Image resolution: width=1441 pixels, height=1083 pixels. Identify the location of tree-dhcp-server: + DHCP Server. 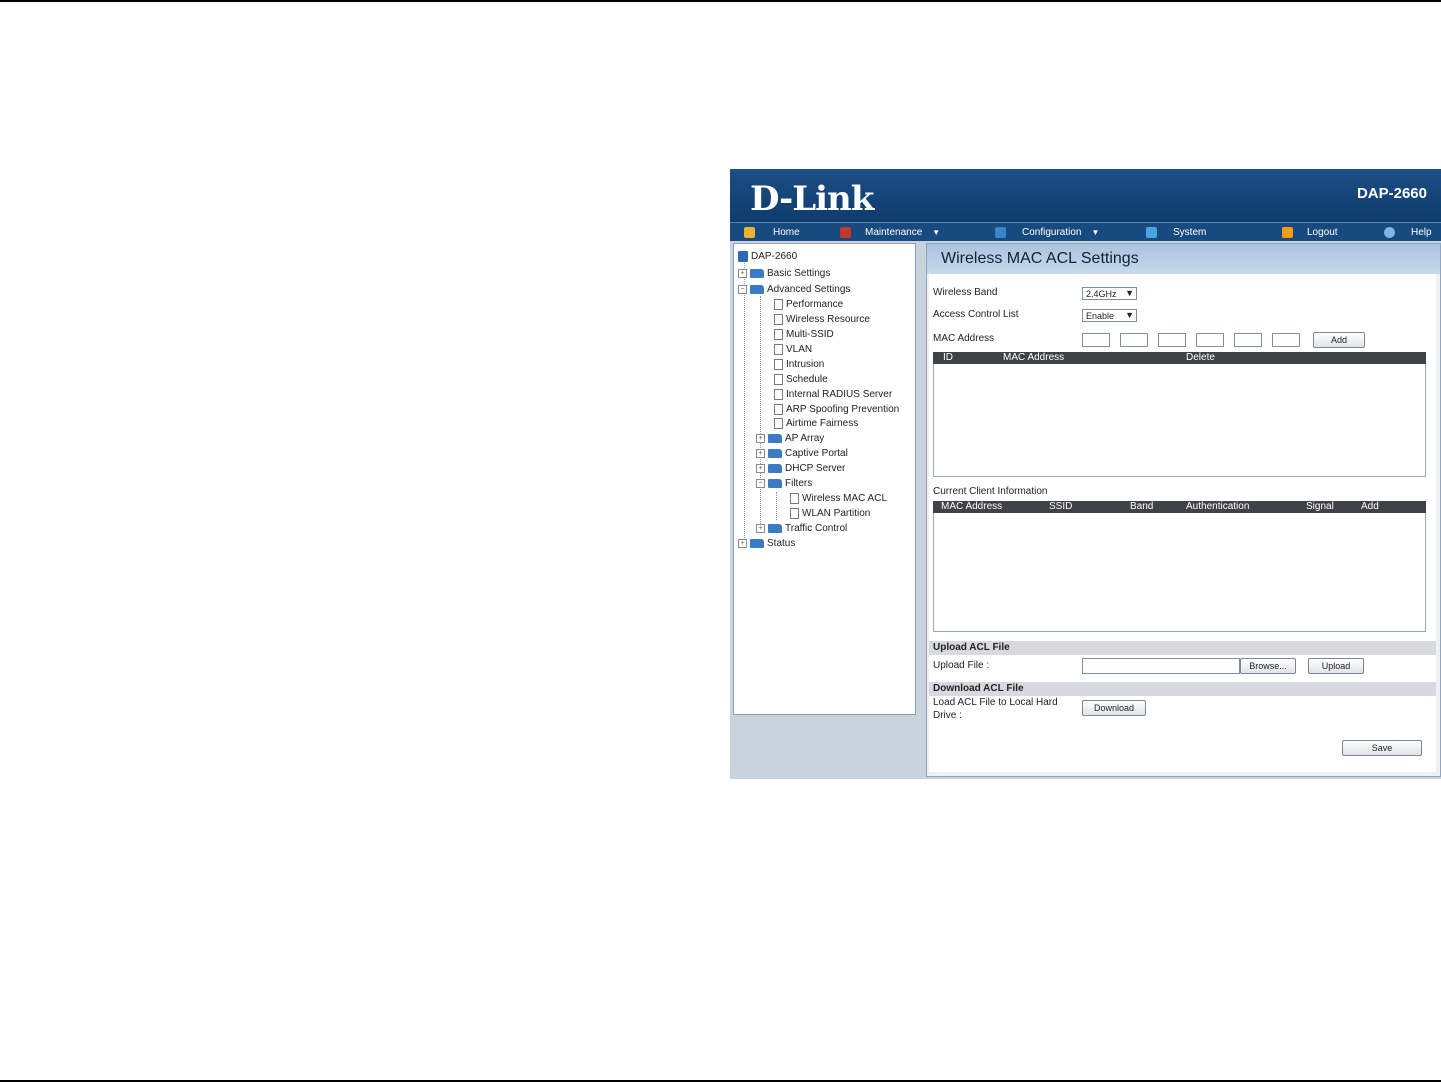
(800, 468).